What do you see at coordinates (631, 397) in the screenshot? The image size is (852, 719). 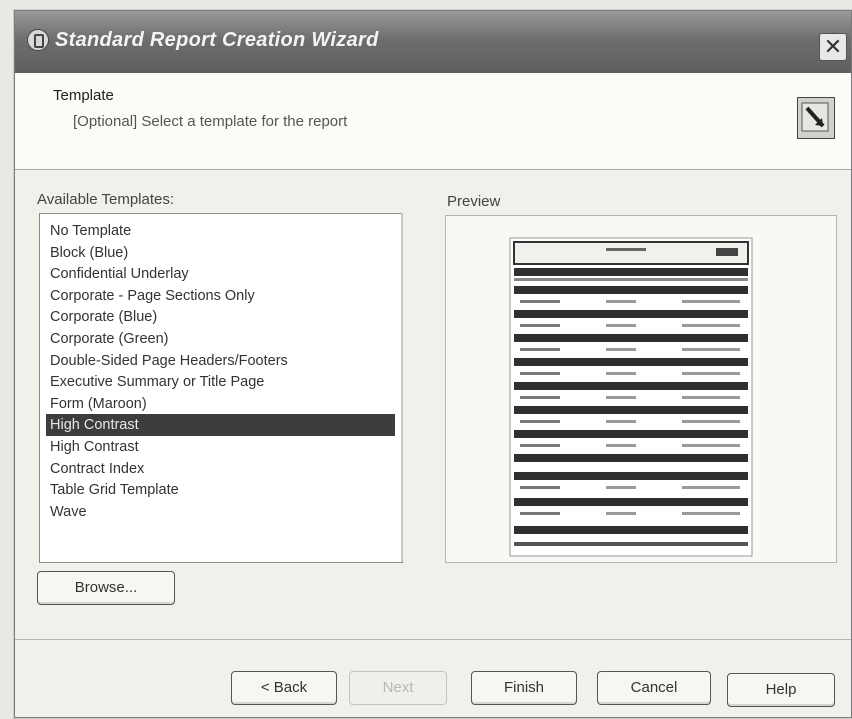 I see `preview-thumbnail` at bounding box center [631, 397].